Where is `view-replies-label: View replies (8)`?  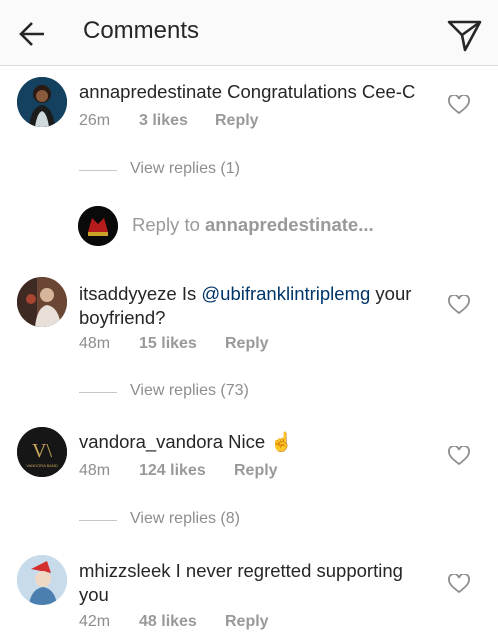 view-replies-label: View replies (8) is located at coordinates (185, 518).